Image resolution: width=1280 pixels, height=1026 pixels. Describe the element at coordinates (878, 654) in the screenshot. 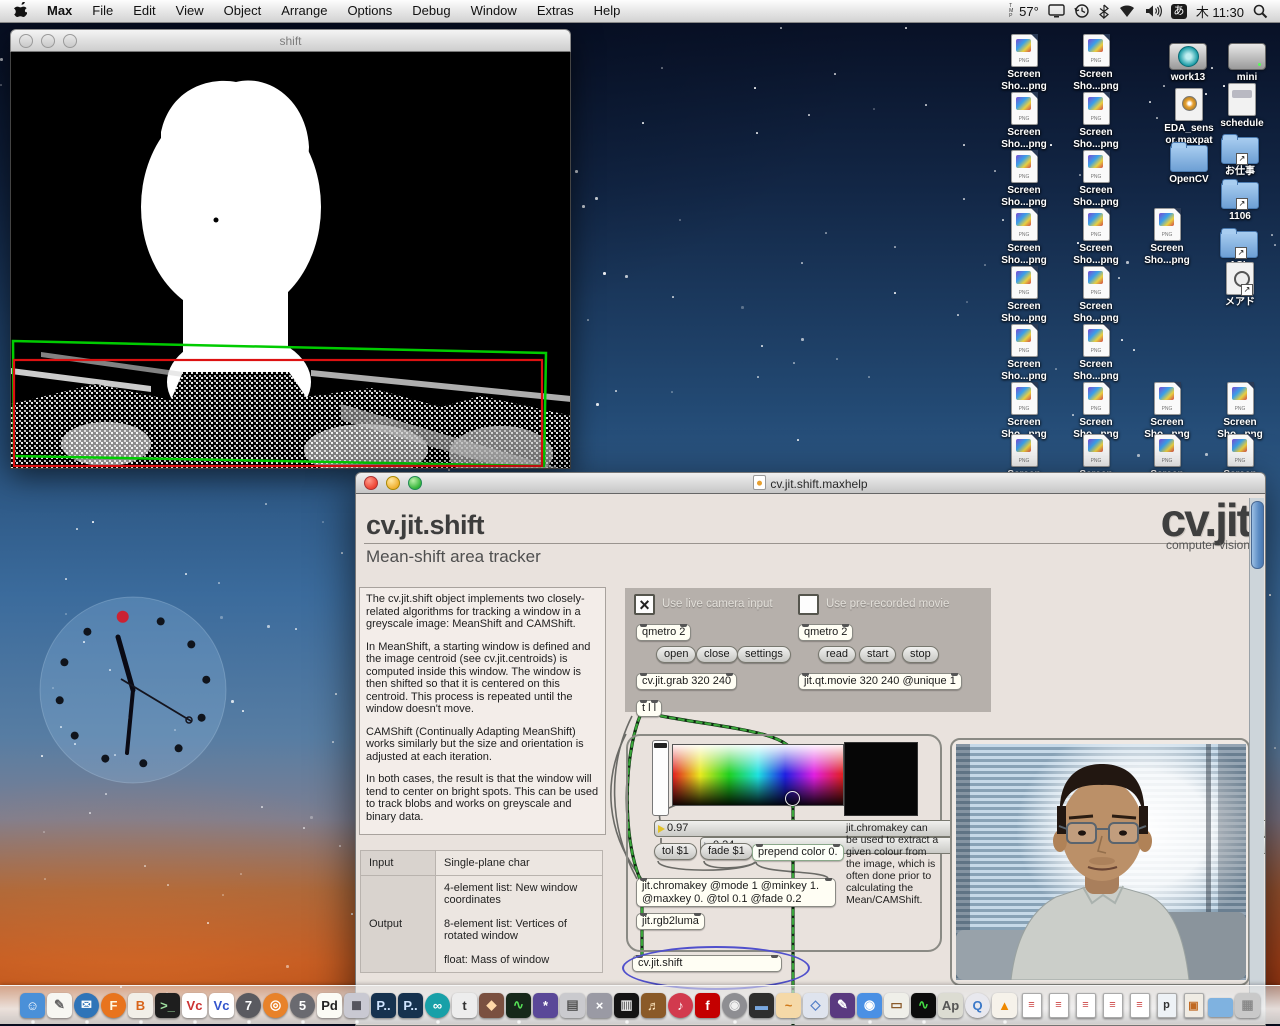

I see `start-message: start` at that location.